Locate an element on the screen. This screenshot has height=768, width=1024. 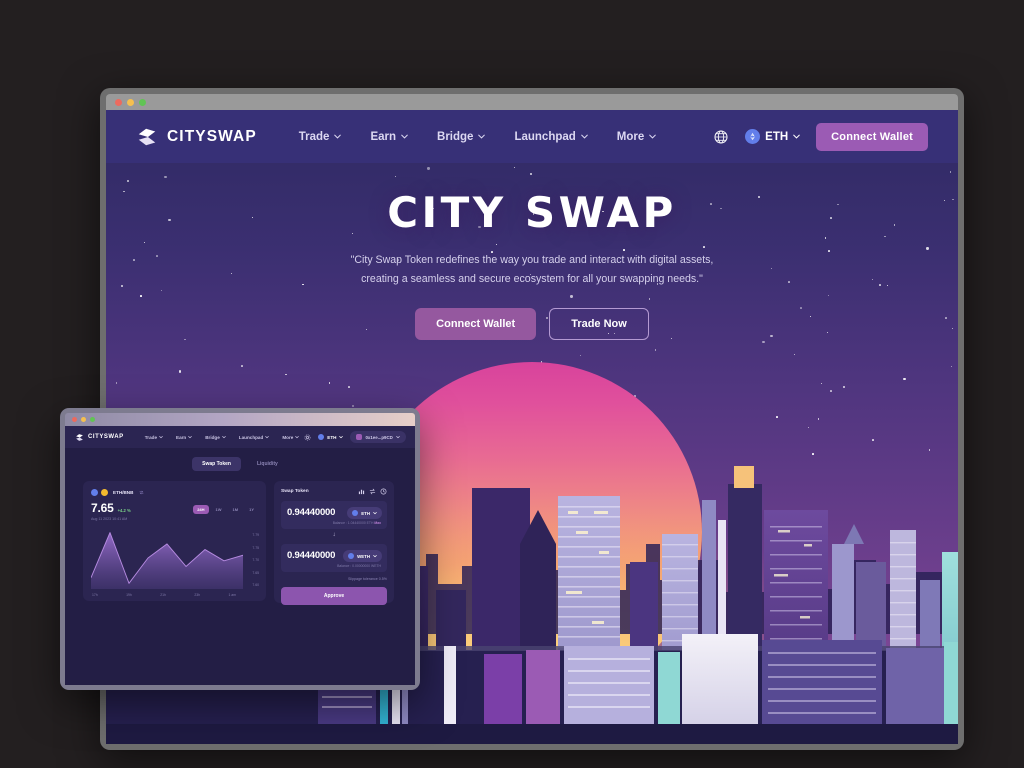
app-window-maximize-button is located at coordinates (92, 419).